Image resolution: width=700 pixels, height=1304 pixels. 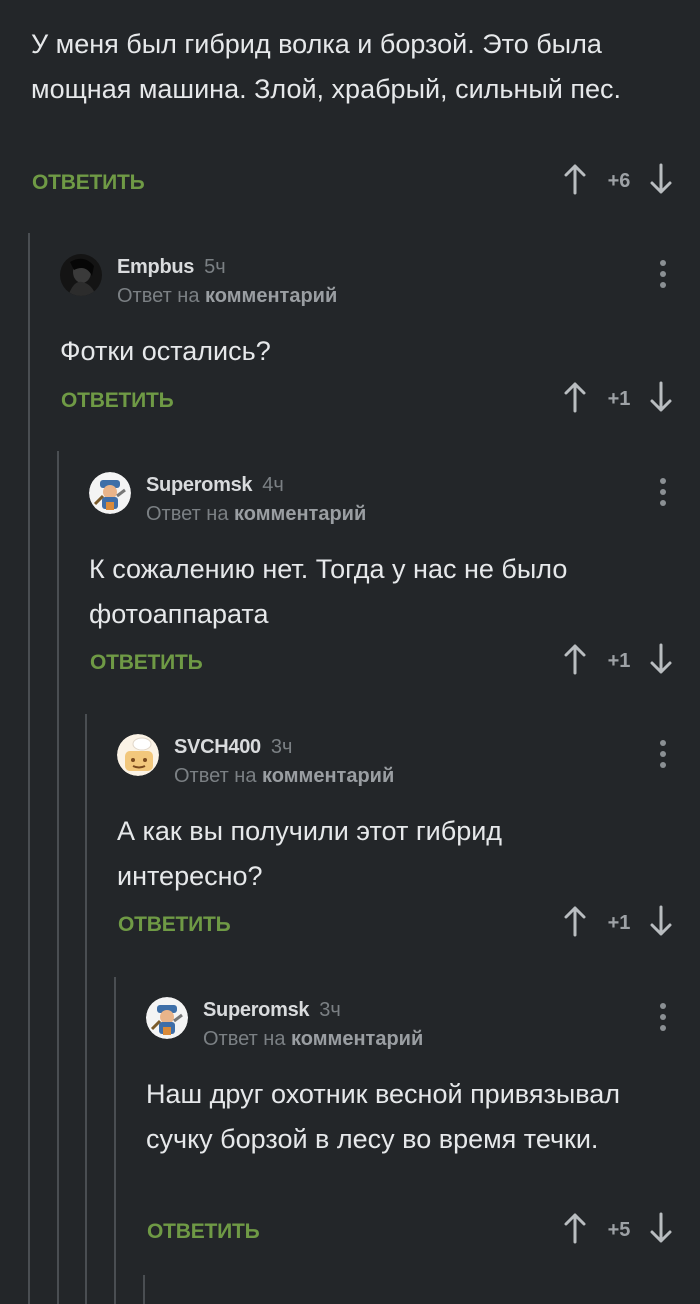 What do you see at coordinates (619, 1230) in the screenshot?
I see `comment-score: +5` at bounding box center [619, 1230].